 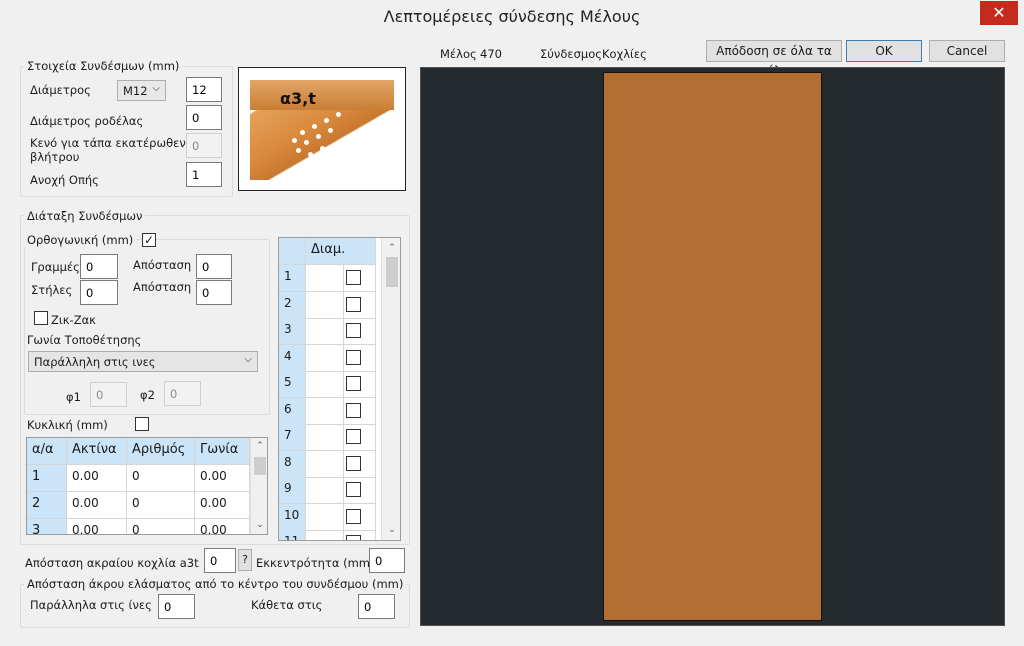 What do you see at coordinates (149, 240) in the screenshot?
I see `rect-checkbox: ✓` at bounding box center [149, 240].